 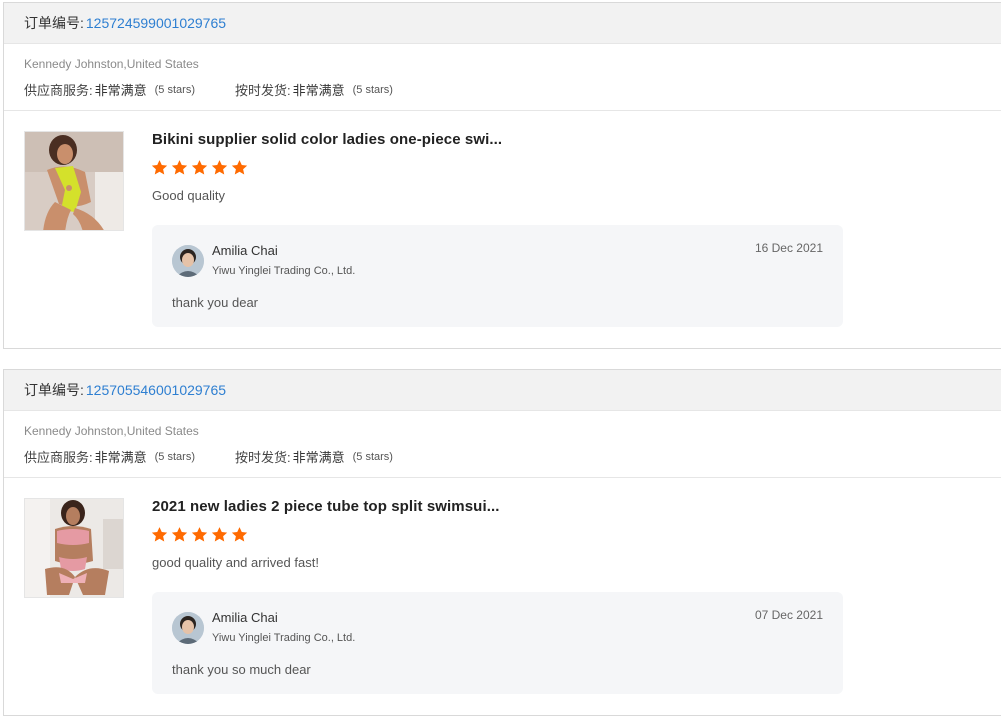 I want to click on order-header: 订单编号: 125724599001029765, so click(x=502, y=23).